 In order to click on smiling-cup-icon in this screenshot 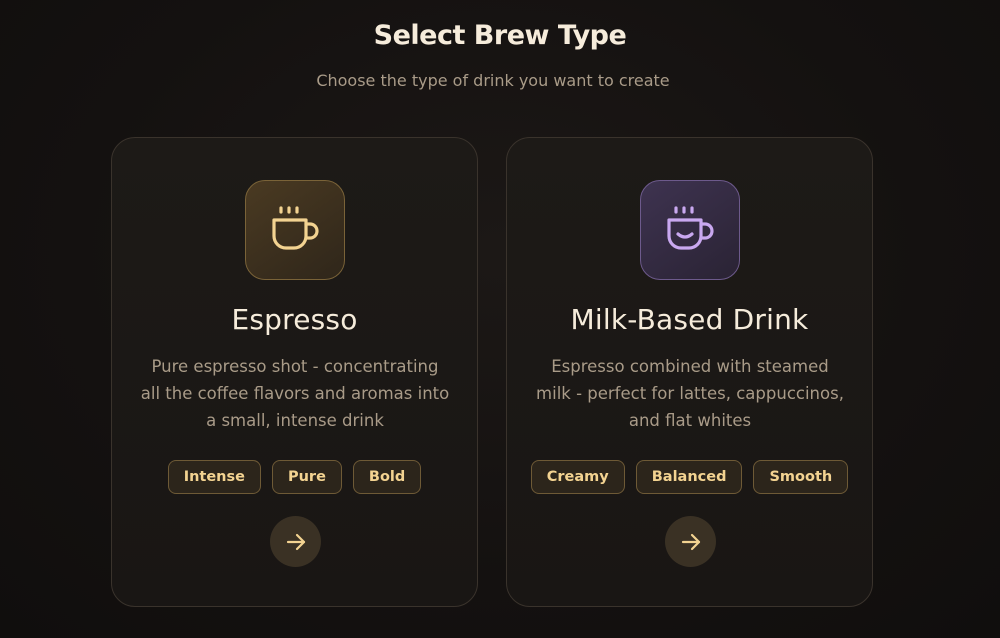, I will do `click(690, 228)`.